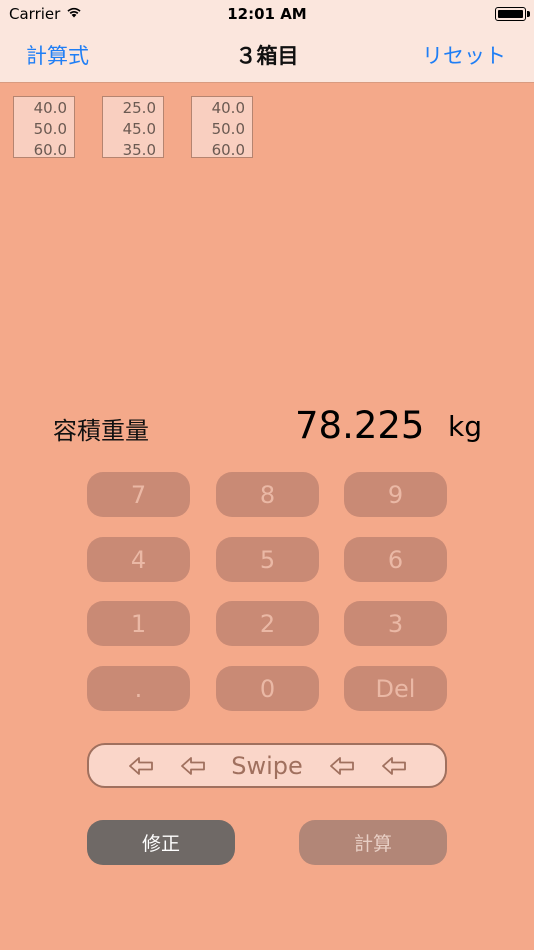  What do you see at coordinates (267, 494) in the screenshot?
I see `key-8: 8` at bounding box center [267, 494].